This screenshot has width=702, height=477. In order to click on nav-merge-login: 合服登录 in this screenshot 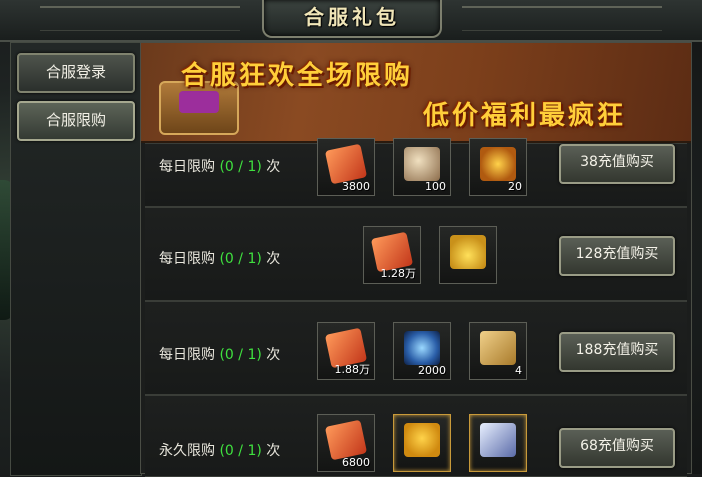, I will do `click(76, 73)`.